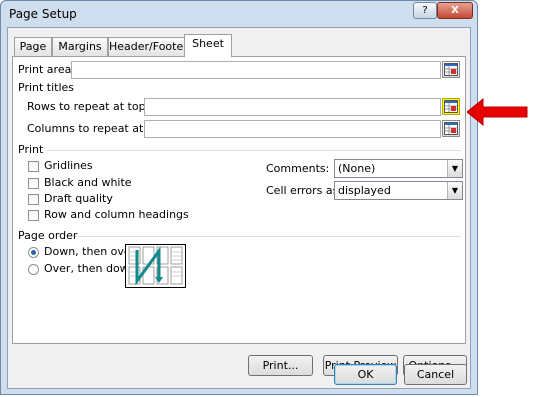 The height and width of the screenshot is (397, 535). Describe the element at coordinates (292, 129) in the screenshot. I see `cols-repeat-field` at that location.